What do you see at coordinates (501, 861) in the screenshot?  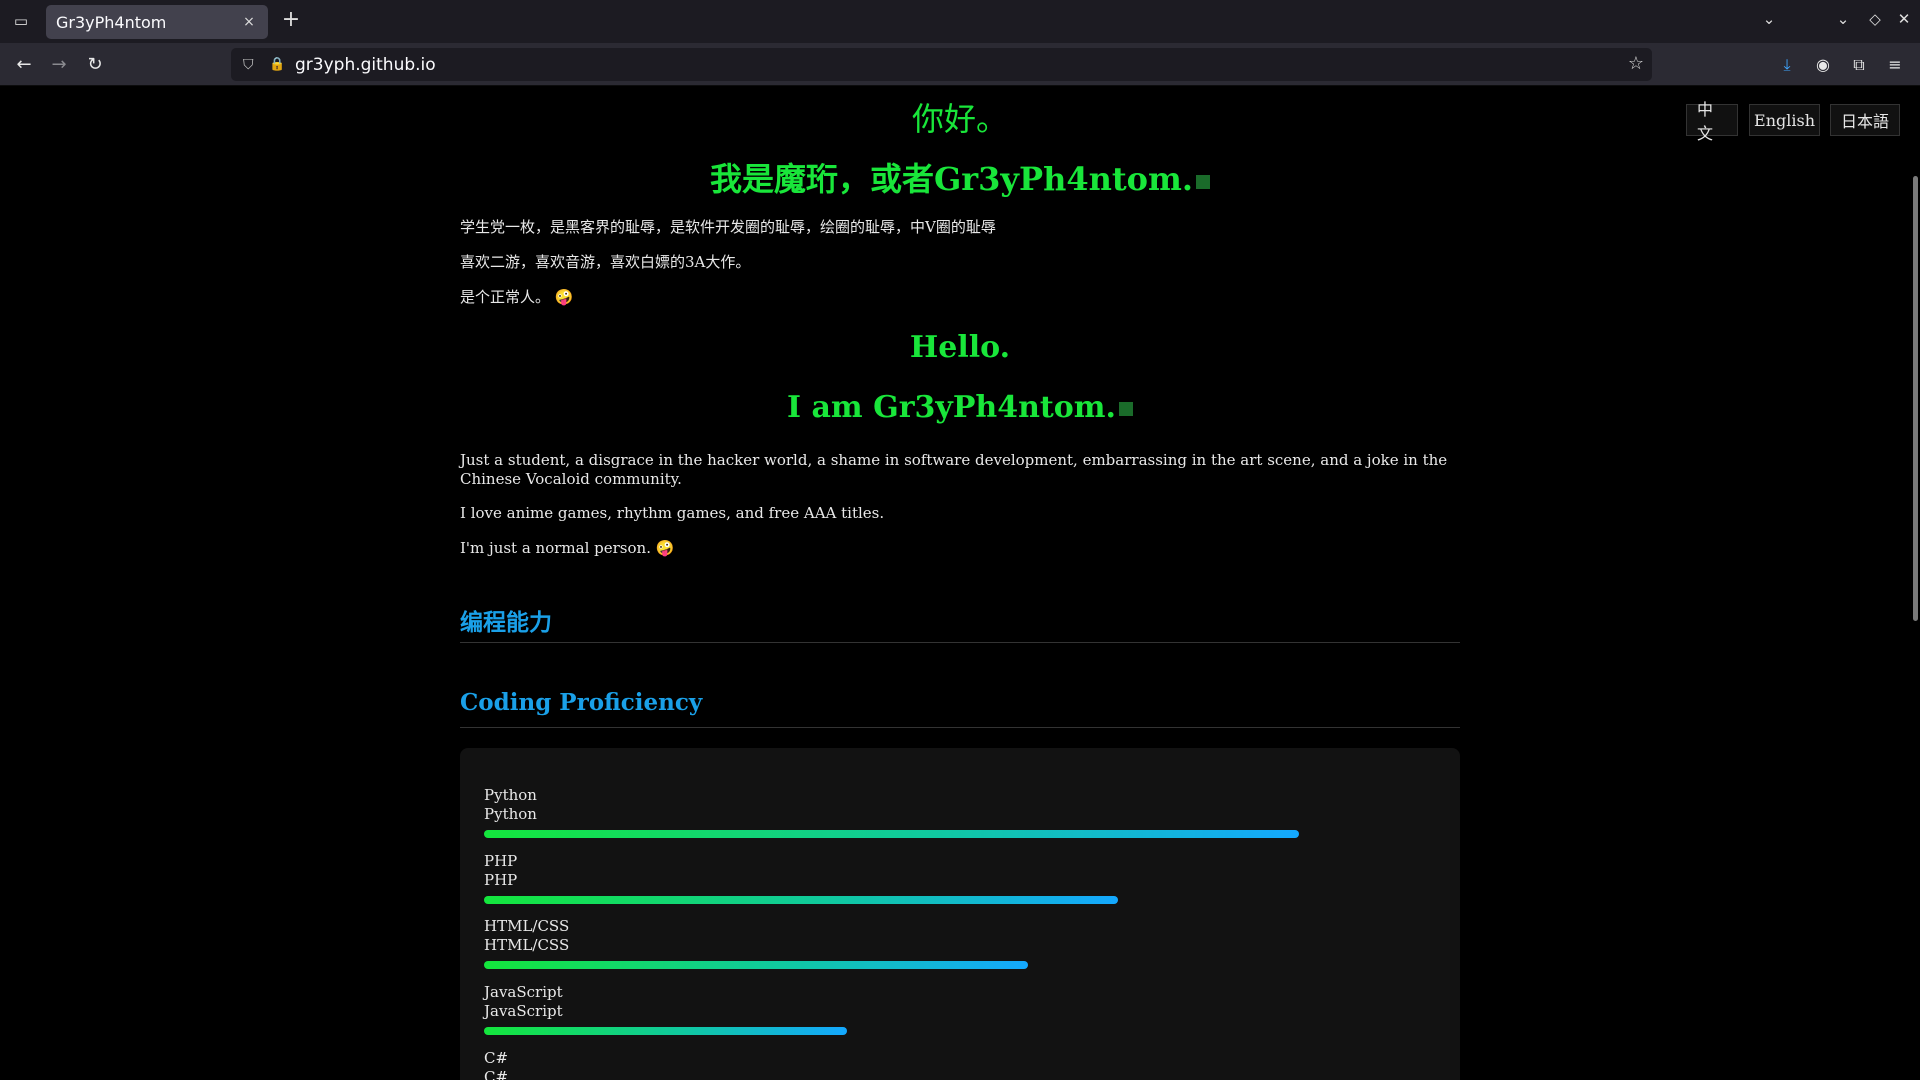 I see `skill-name-zh: PHP` at bounding box center [501, 861].